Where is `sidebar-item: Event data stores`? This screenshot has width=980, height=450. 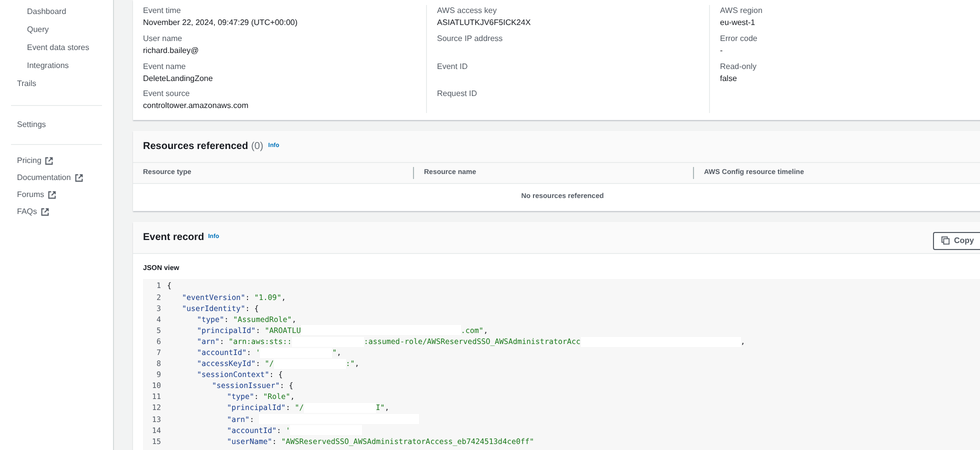
sidebar-item: Event data stores is located at coordinates (70, 48).